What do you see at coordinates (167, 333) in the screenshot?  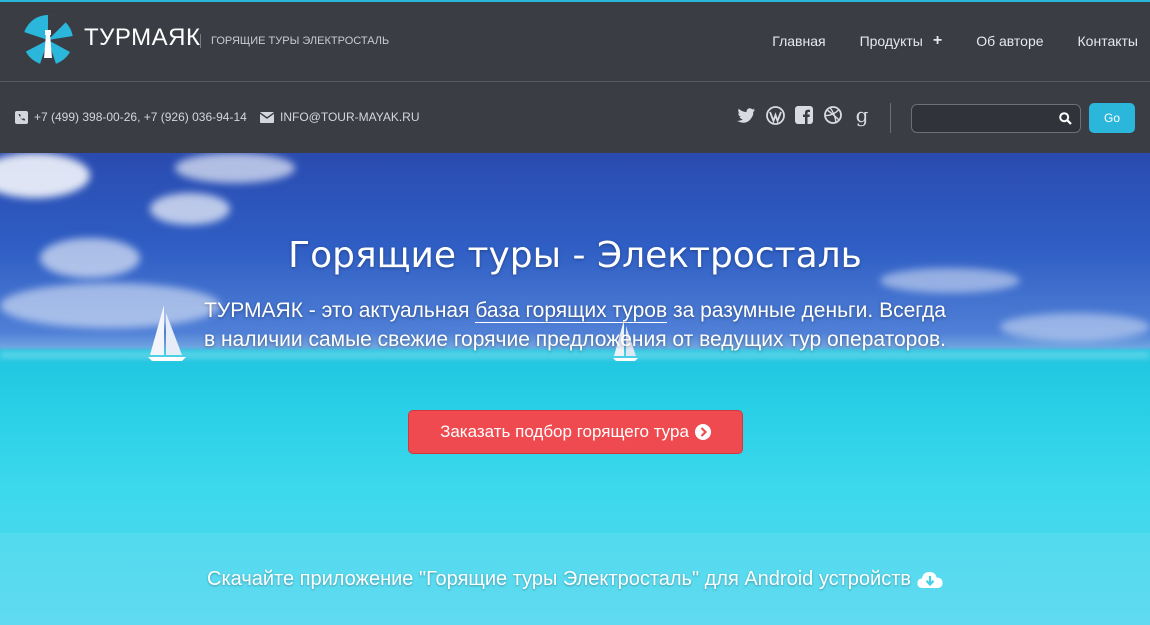 I see `sailboat` at bounding box center [167, 333].